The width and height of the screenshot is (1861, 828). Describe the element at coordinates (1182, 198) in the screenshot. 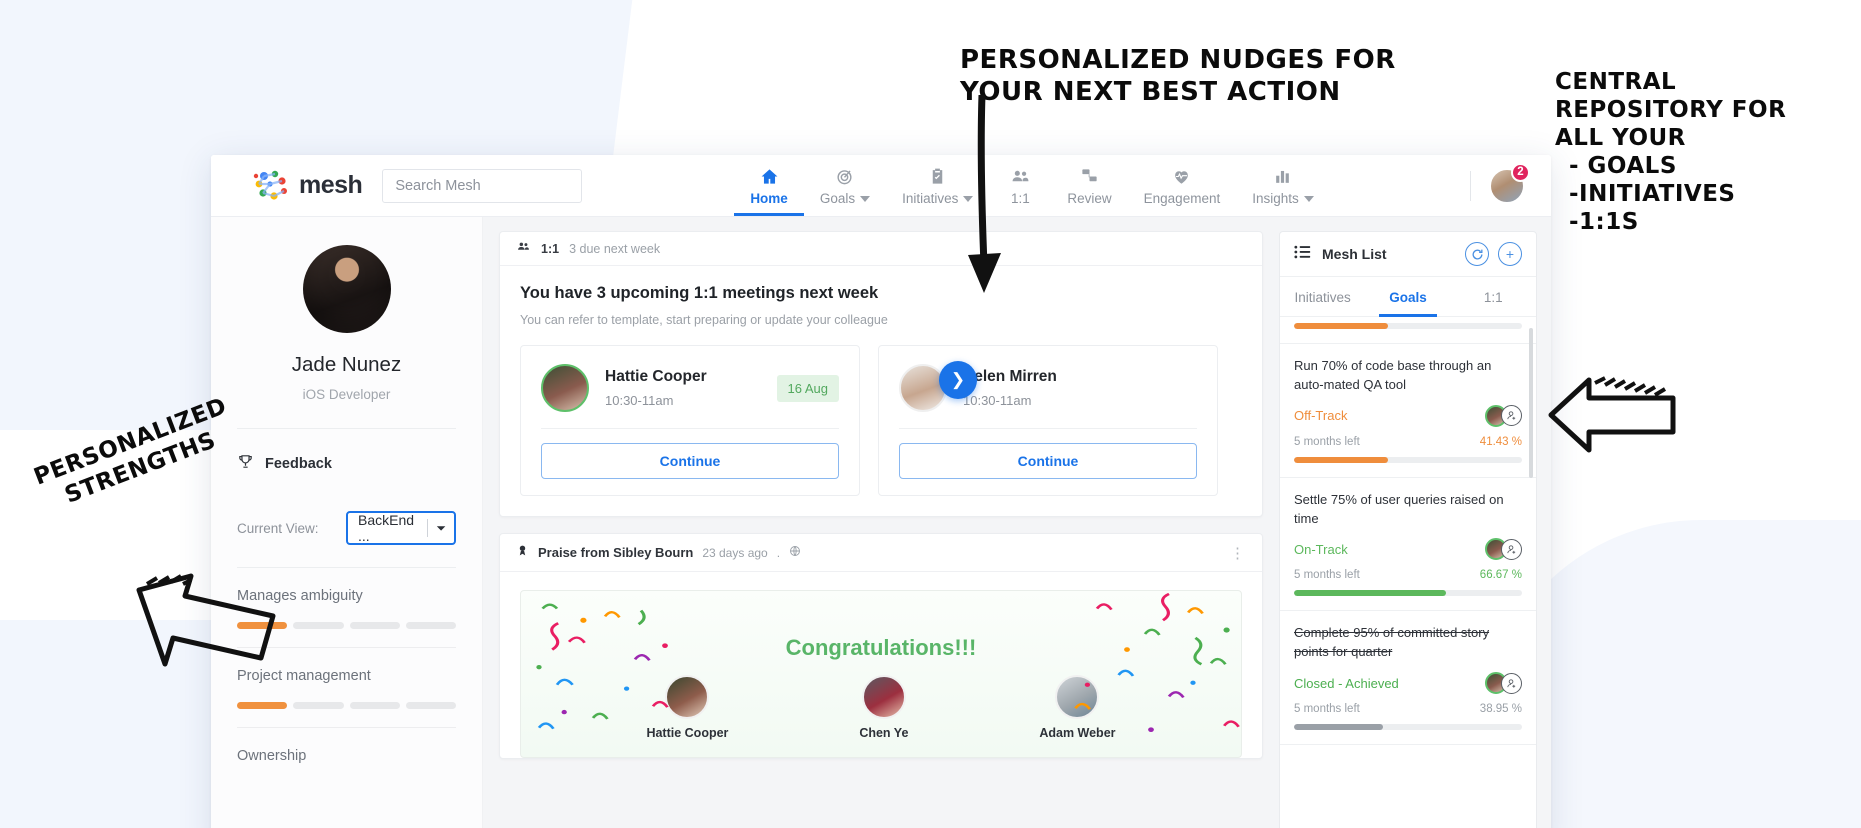

I see `nav-label-engagement: Engagement` at that location.